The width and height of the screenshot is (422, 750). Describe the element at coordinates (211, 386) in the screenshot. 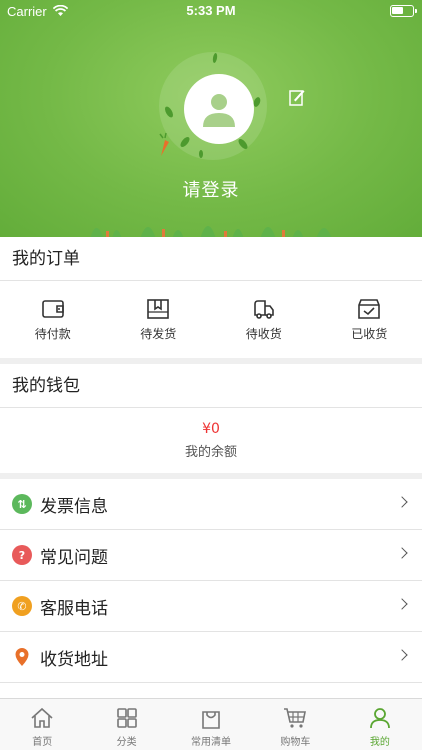

I see `wallet-title: 我的钱包` at that location.